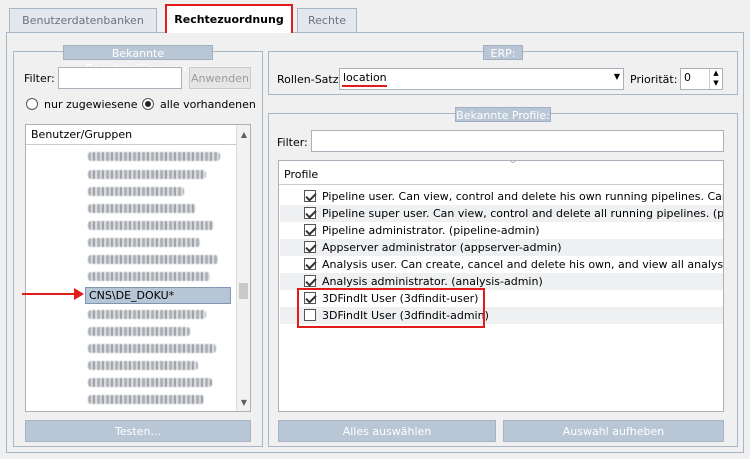  What do you see at coordinates (501, 173) in the screenshot?
I see `profiles-column-header: Profile ﹀` at bounding box center [501, 173].